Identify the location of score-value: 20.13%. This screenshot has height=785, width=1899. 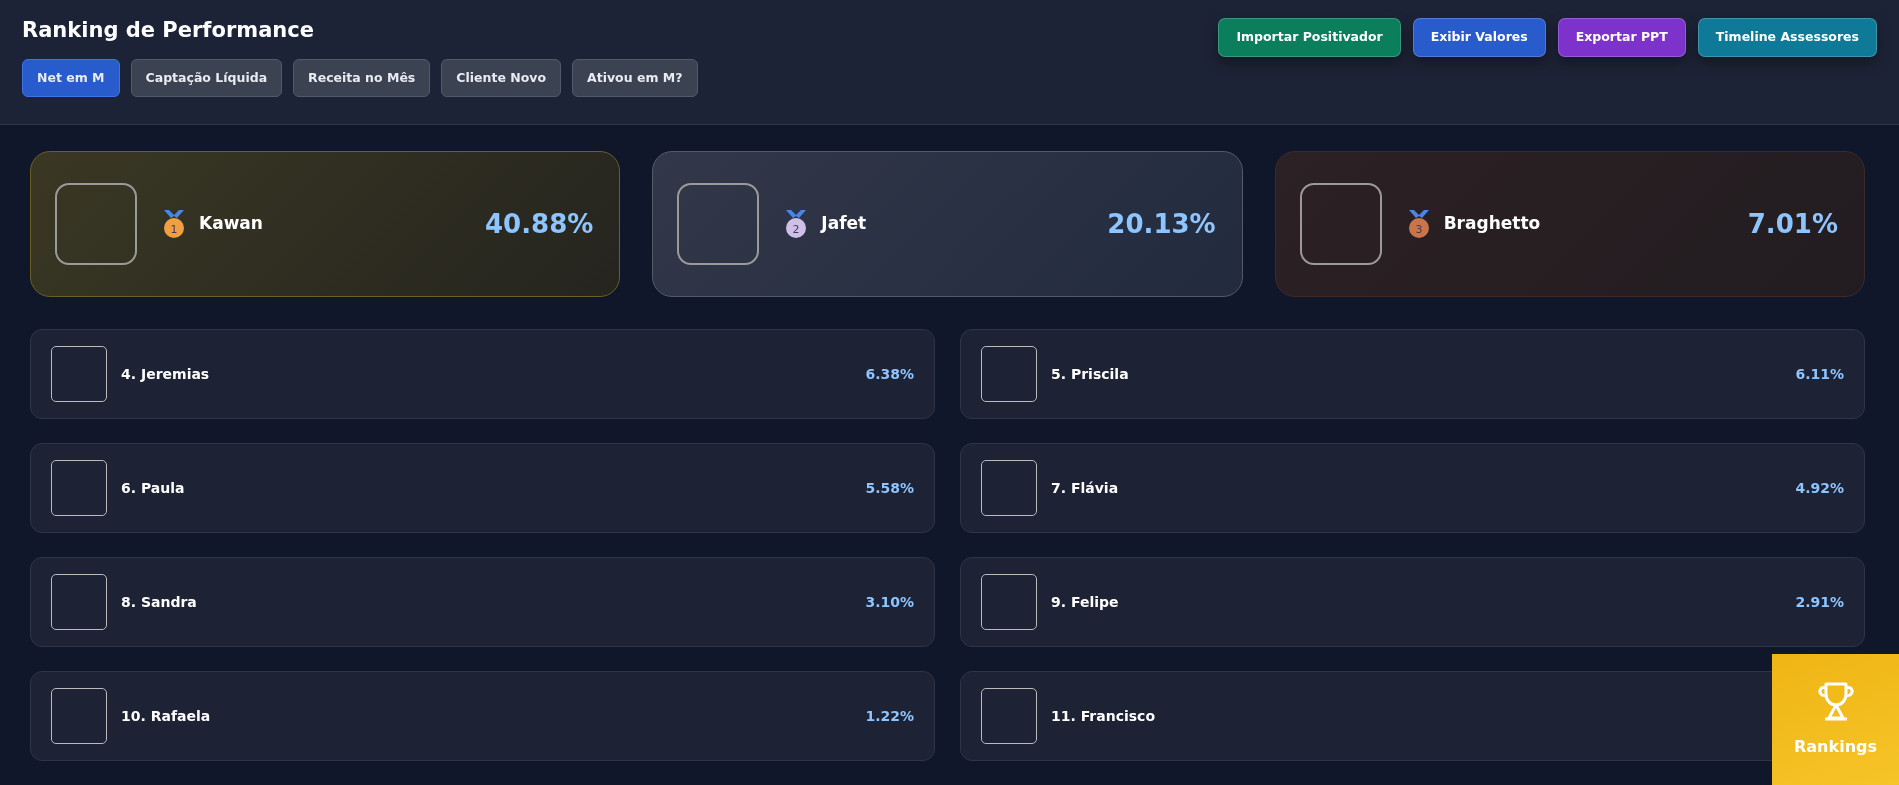
(1161, 224).